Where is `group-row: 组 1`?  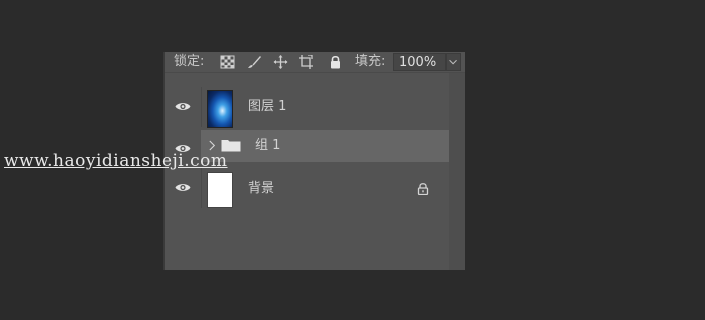 group-row: 组 1 is located at coordinates (325, 146).